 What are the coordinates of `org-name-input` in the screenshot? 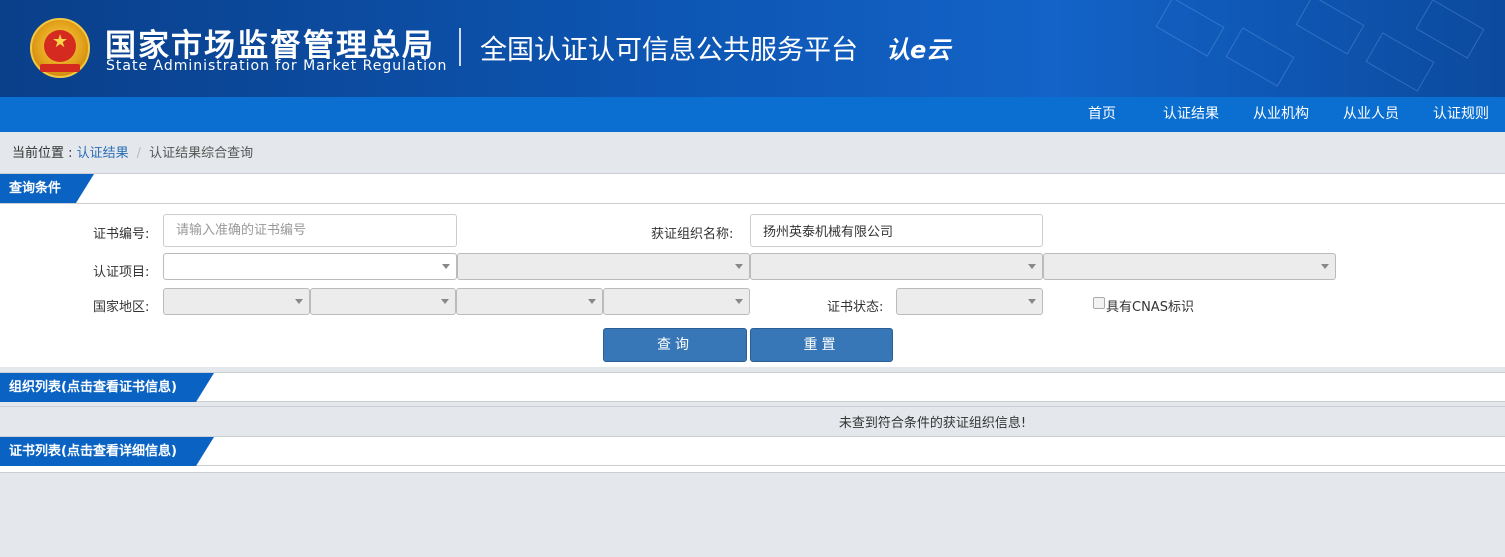 It's located at (896, 230).